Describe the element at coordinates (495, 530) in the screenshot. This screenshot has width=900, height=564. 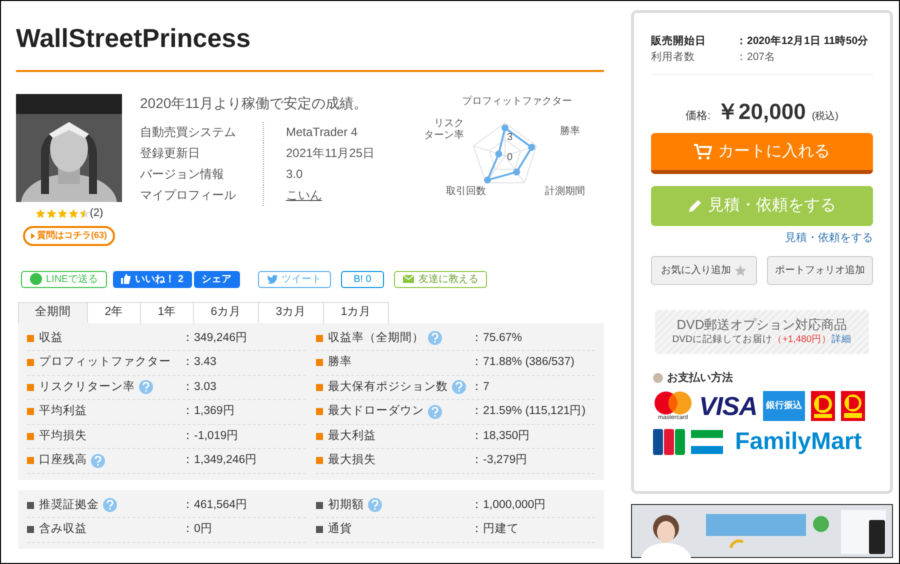
I see `stat-value: ：円建て` at that location.